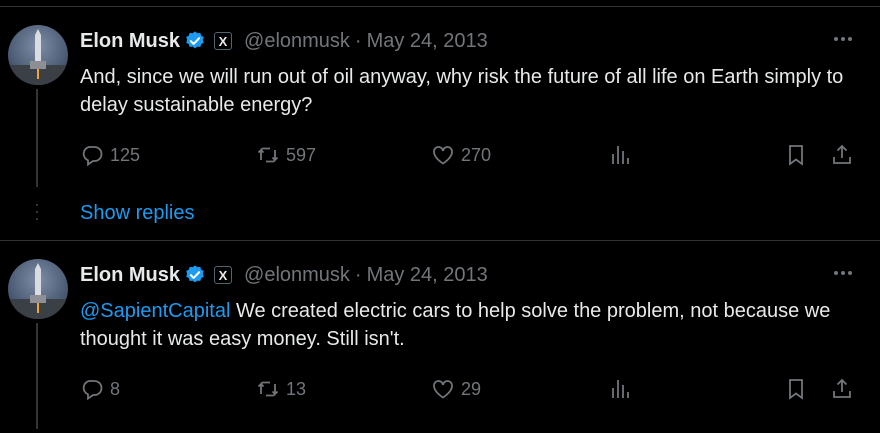  I want to click on reply-count: 8, so click(115, 388).